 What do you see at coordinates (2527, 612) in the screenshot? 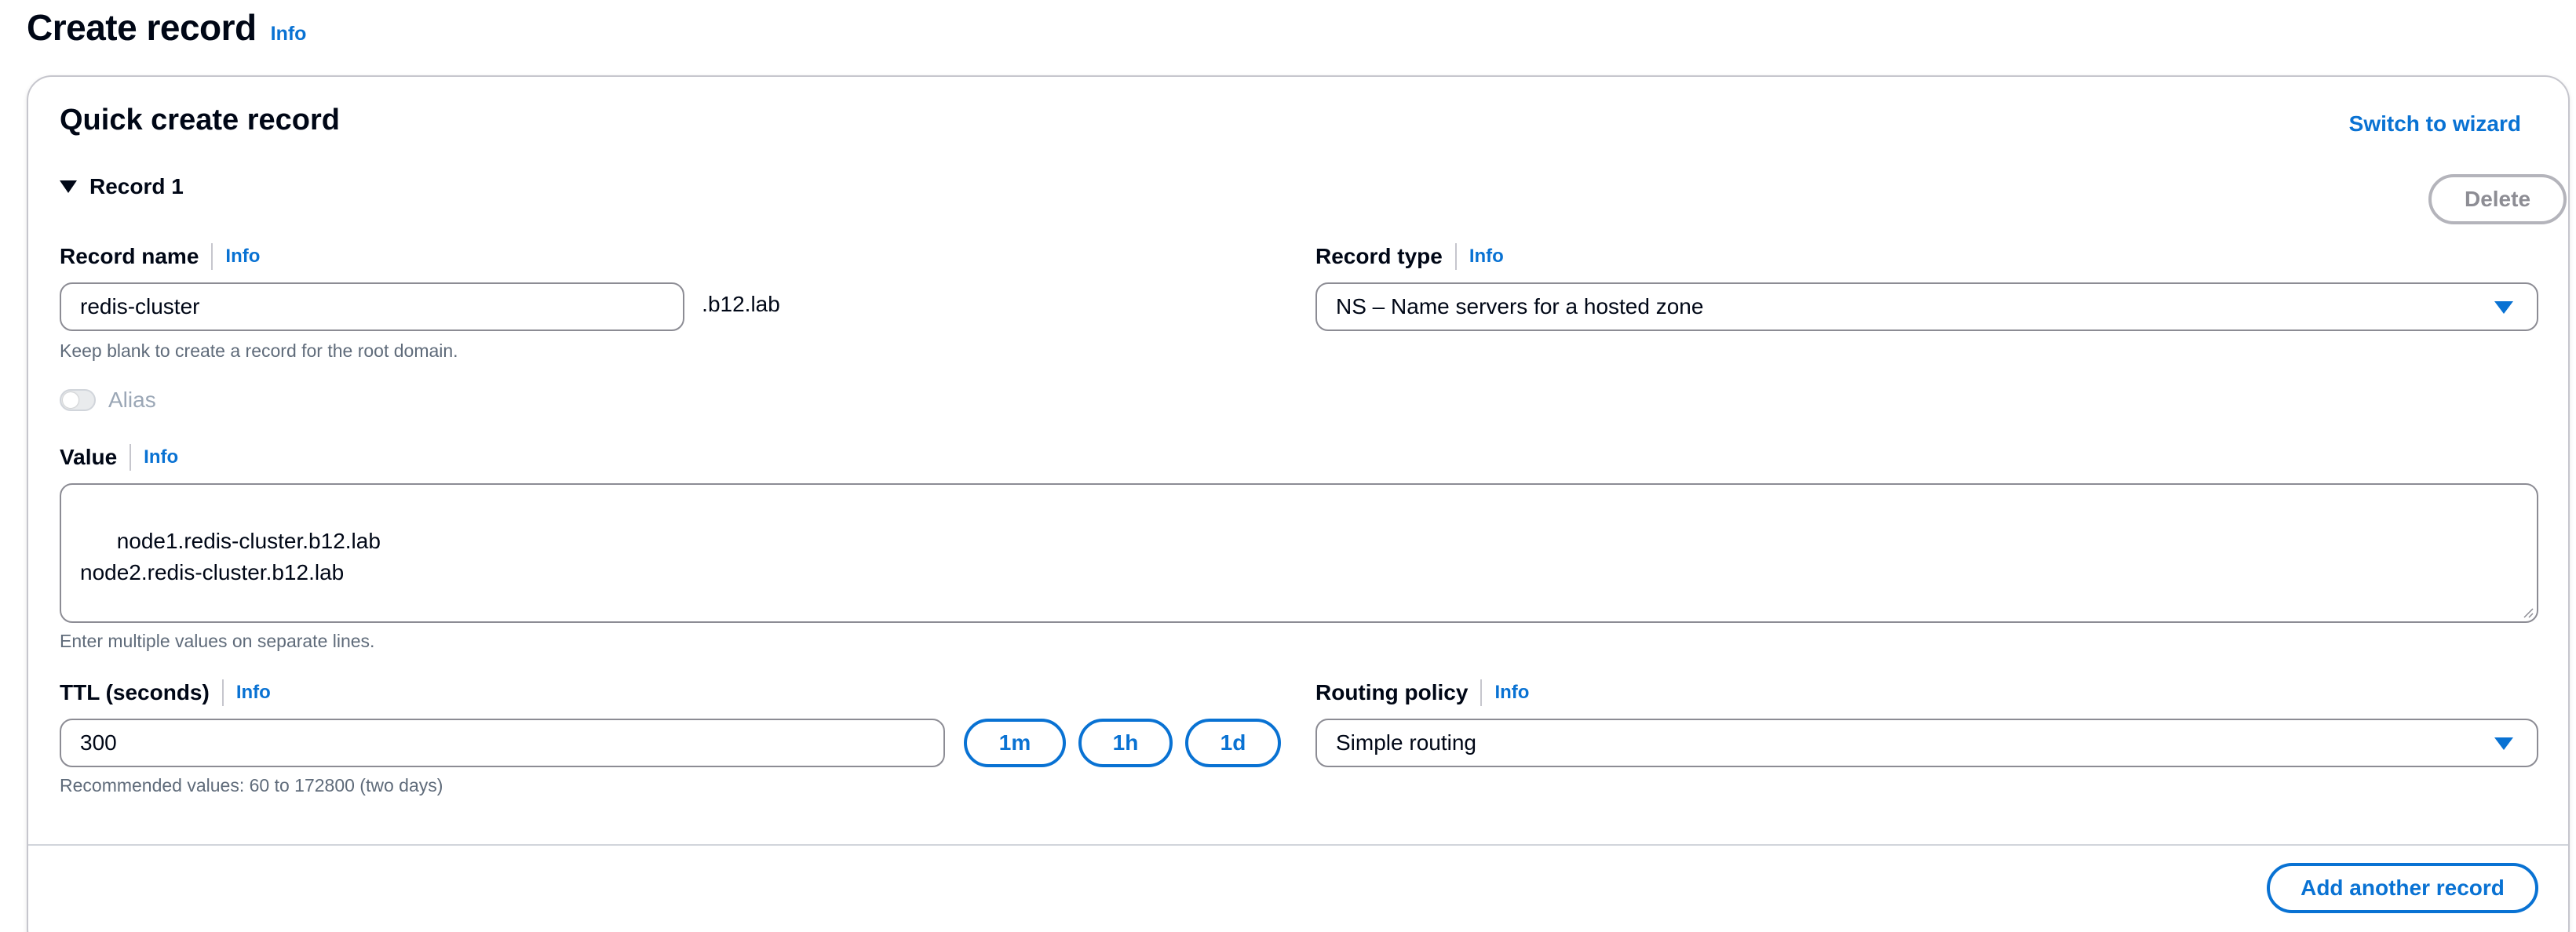
I see `resize-grip-icon` at bounding box center [2527, 612].